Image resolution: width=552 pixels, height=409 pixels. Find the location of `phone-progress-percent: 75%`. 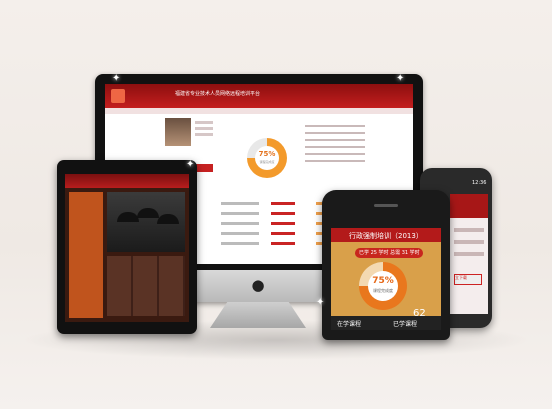

phone-progress-percent: 75% is located at coordinates (383, 281).